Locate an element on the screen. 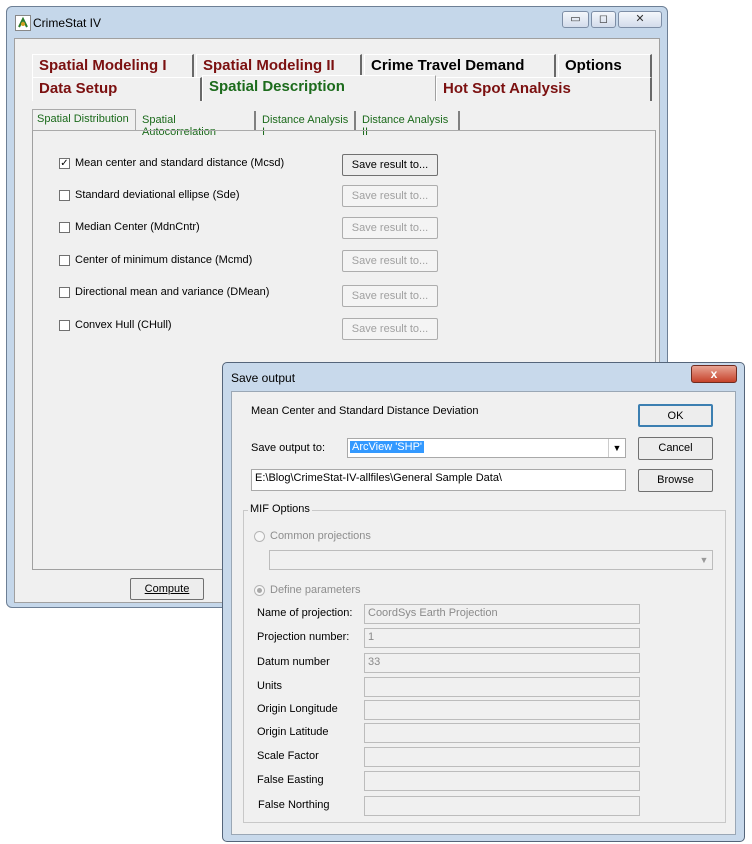  param-label-origin-longitude: Origin Longitude is located at coordinates (297, 709).